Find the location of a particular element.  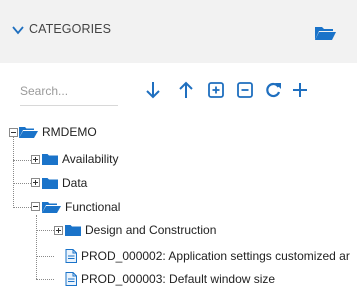

tree-node-functional: Functional is located at coordinates (81, 207).